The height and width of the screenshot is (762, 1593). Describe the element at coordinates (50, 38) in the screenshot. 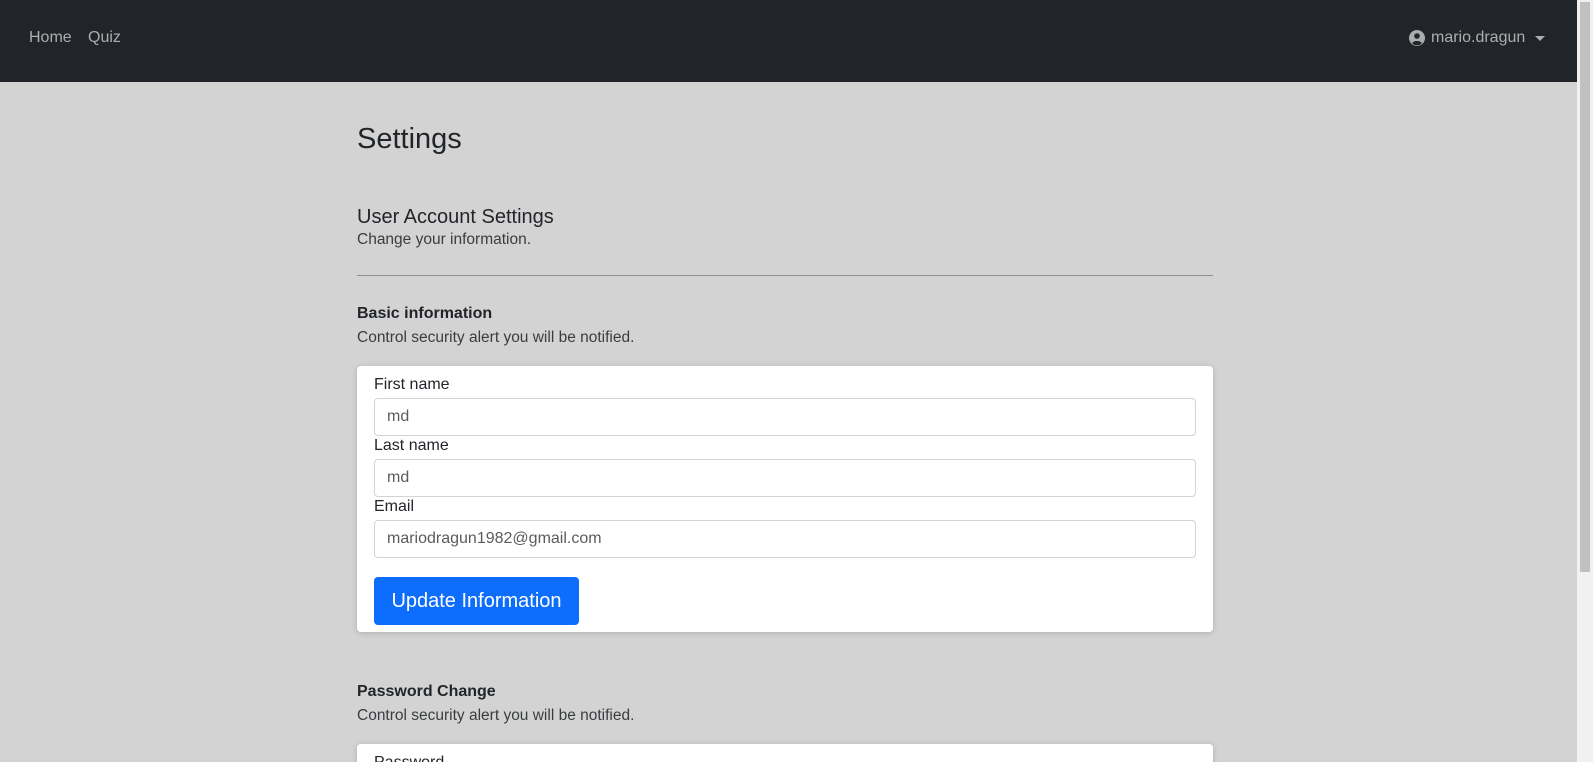

I see `nav-home-link: Home` at that location.